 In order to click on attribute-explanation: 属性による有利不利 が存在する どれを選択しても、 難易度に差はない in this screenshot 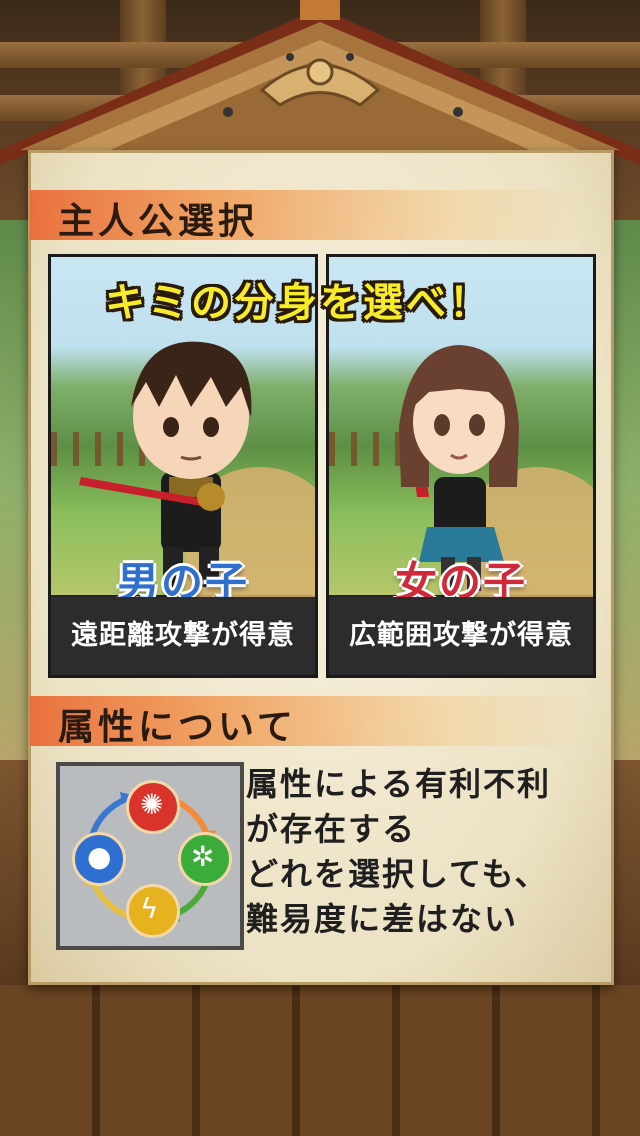, I will do `click(426, 852)`.